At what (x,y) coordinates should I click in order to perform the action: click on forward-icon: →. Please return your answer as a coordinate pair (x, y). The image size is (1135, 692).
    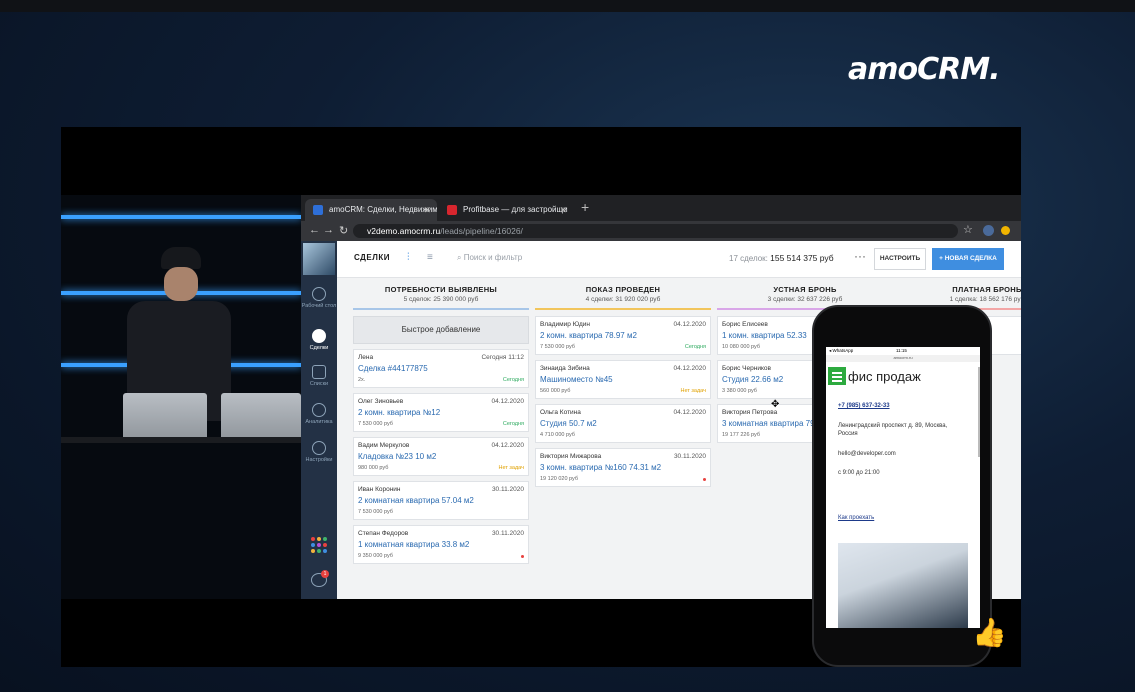
    Looking at the image, I should click on (328, 230).